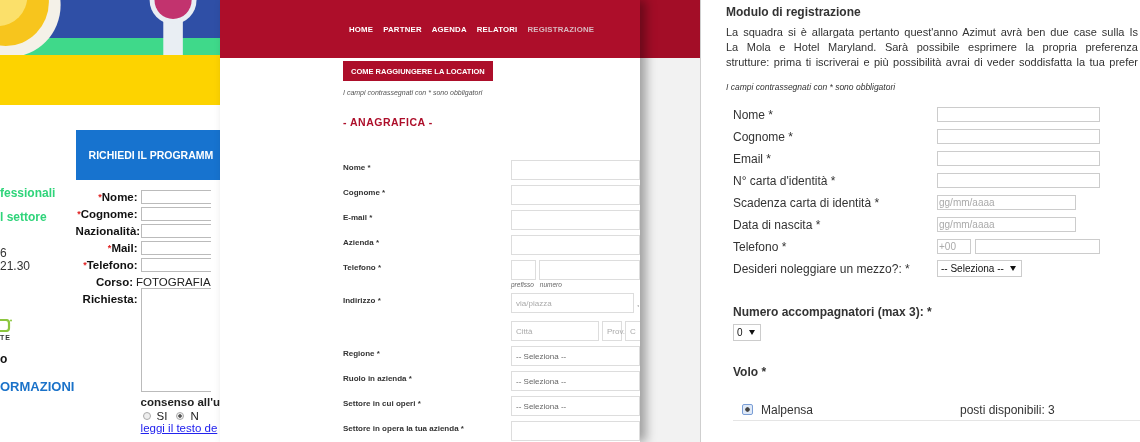 This screenshot has width=1140, height=442. Describe the element at coordinates (3, 253) in the screenshot. I see `side-text: 6` at that location.